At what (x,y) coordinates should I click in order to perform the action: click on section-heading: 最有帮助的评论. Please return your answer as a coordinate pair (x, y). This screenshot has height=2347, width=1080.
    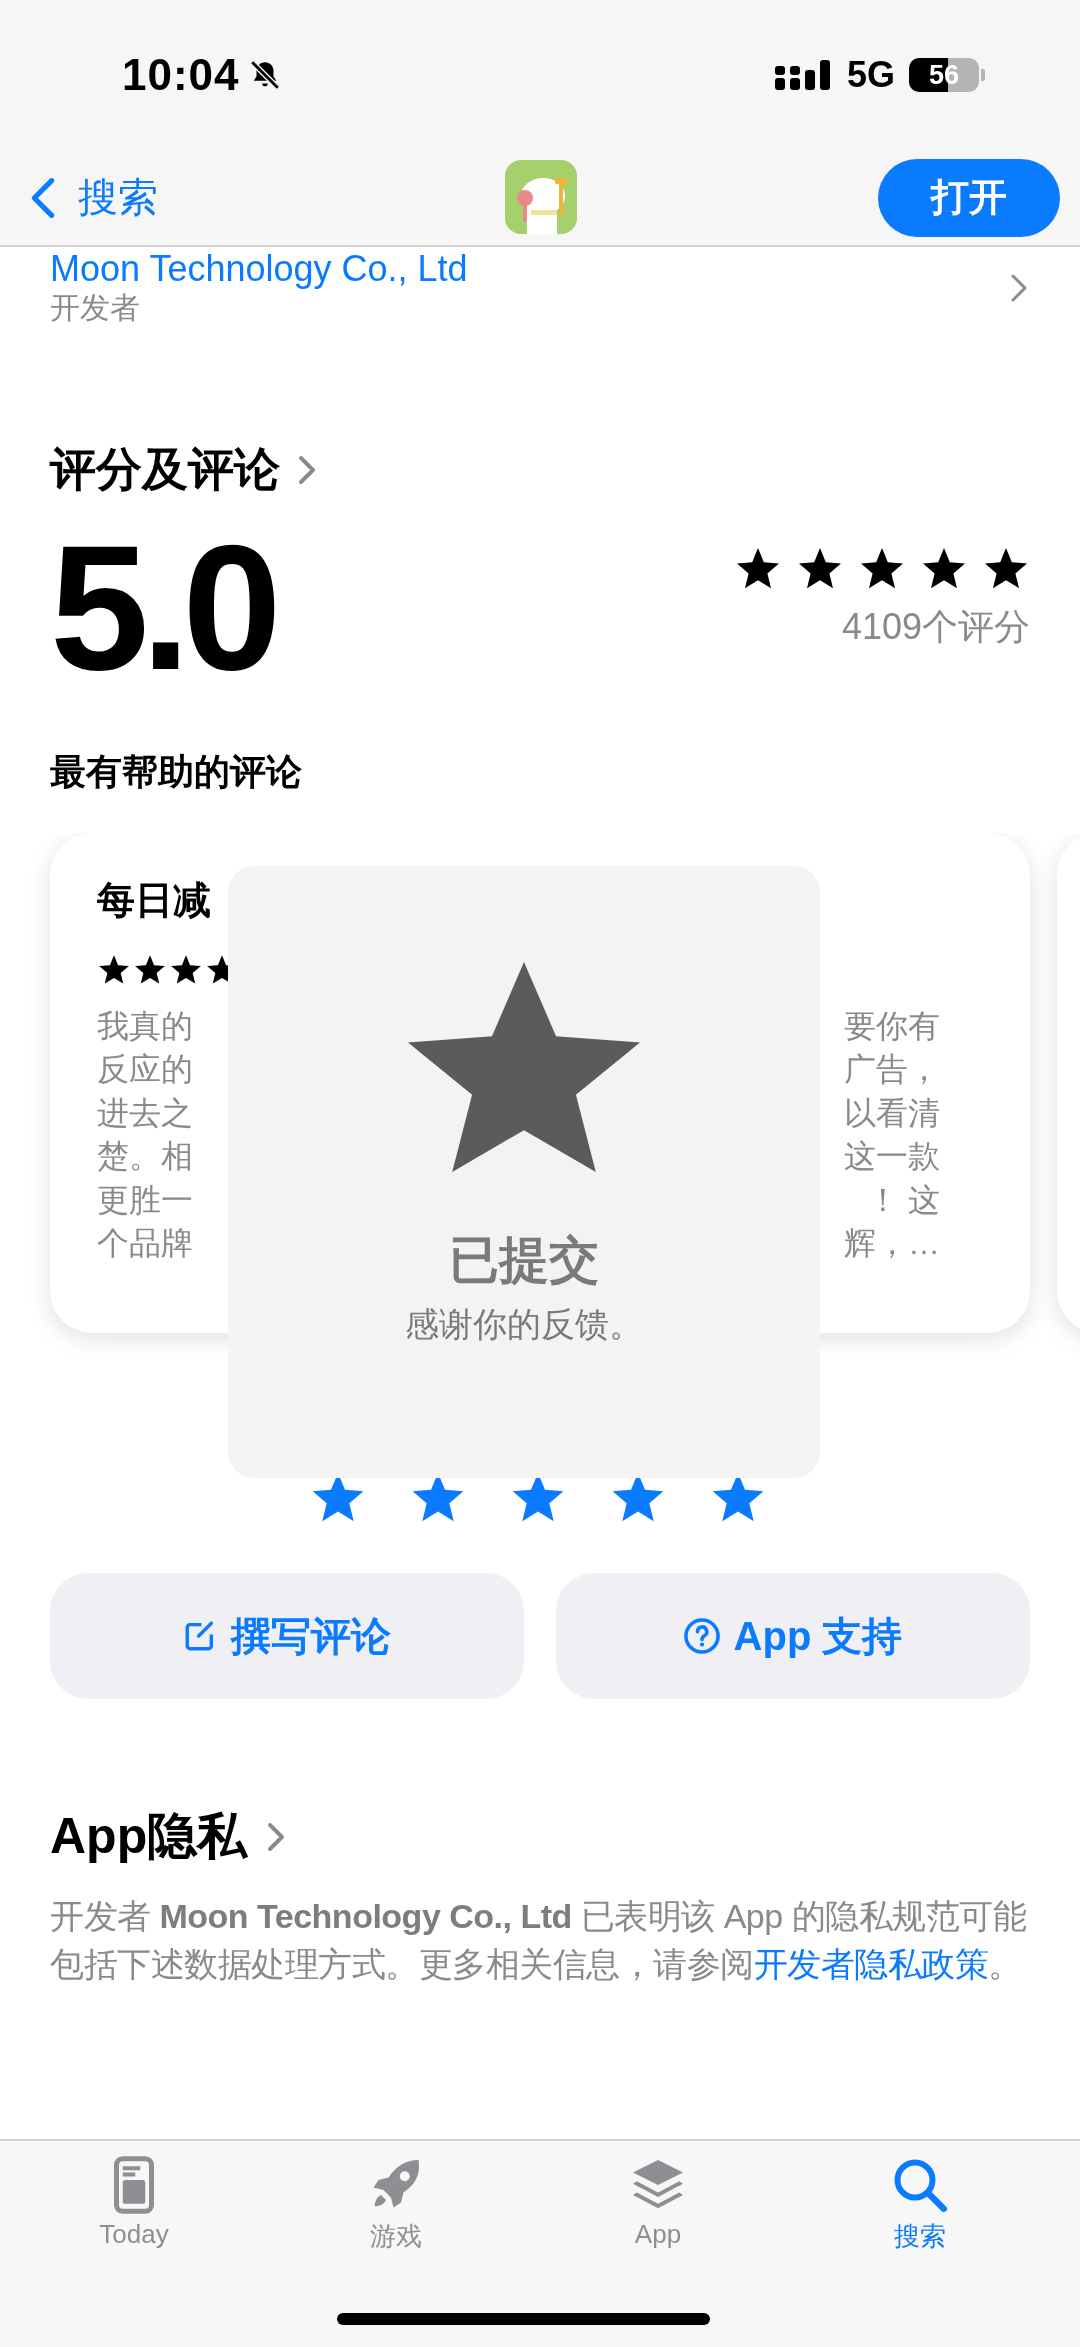
    Looking at the image, I should click on (176, 772).